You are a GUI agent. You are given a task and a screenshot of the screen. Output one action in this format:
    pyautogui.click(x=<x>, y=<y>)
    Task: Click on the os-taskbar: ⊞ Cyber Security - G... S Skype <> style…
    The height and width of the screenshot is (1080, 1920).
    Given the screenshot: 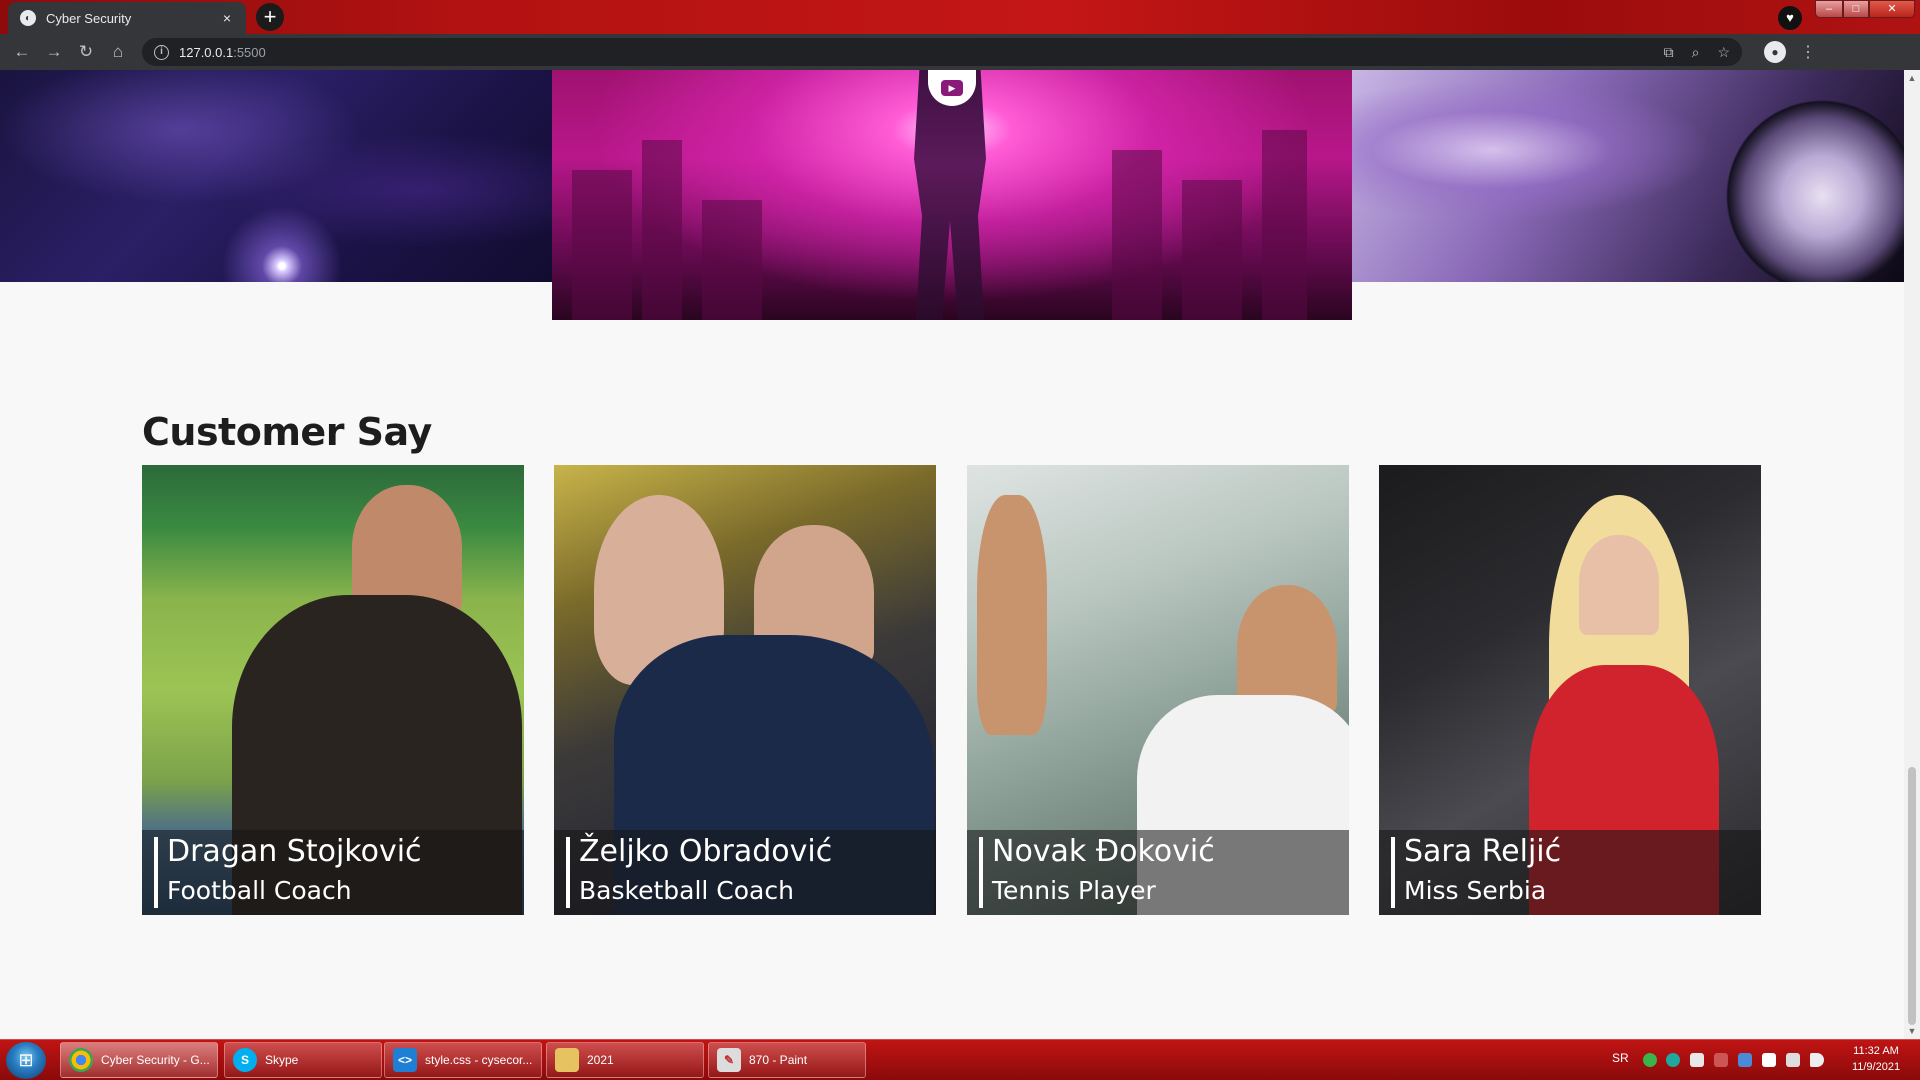 What is the action you would take?
    pyautogui.click(x=960, y=1059)
    